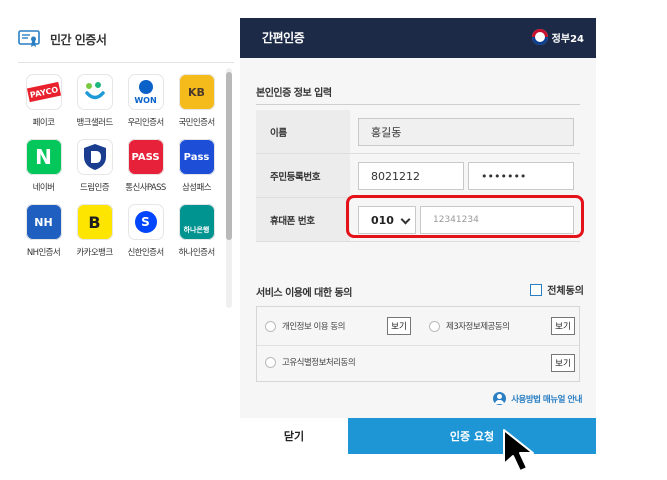 The image size is (667, 480). I want to click on phone-highlight-box, so click(465, 216).